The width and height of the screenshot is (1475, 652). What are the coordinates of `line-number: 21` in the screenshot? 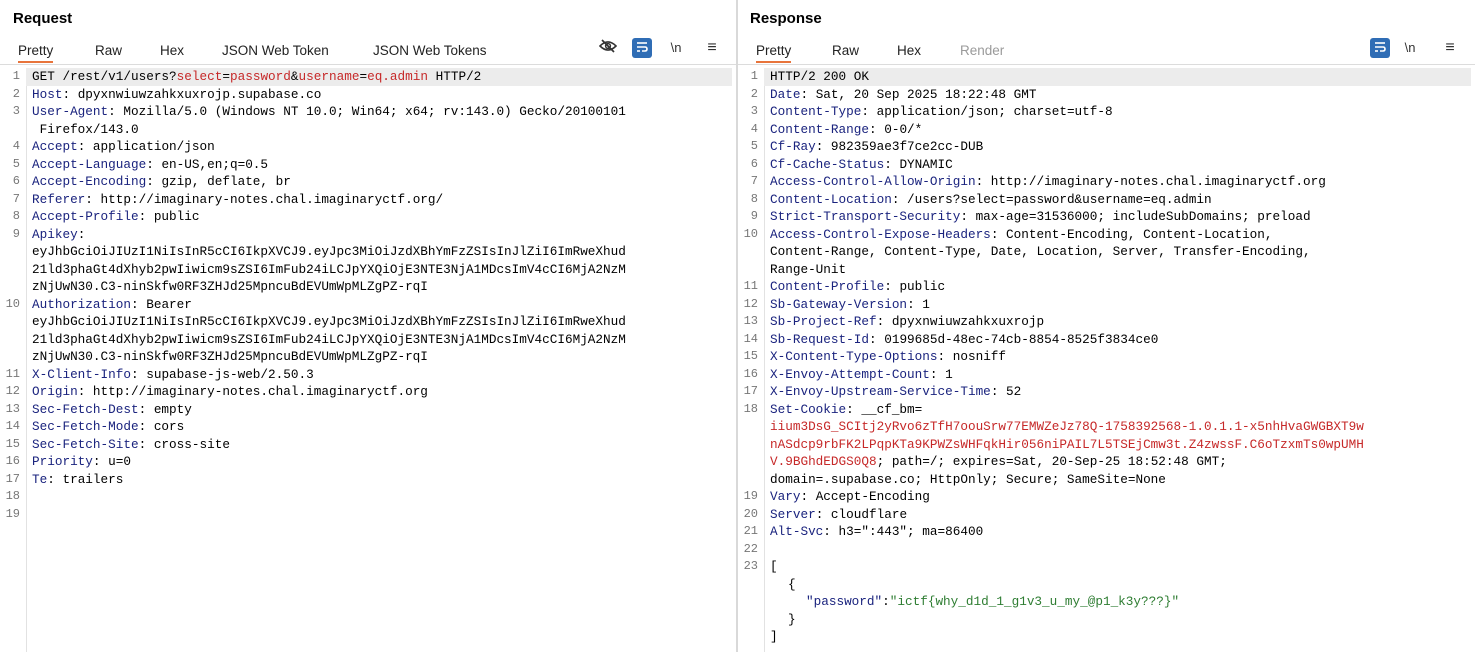 It's located at (750, 531).